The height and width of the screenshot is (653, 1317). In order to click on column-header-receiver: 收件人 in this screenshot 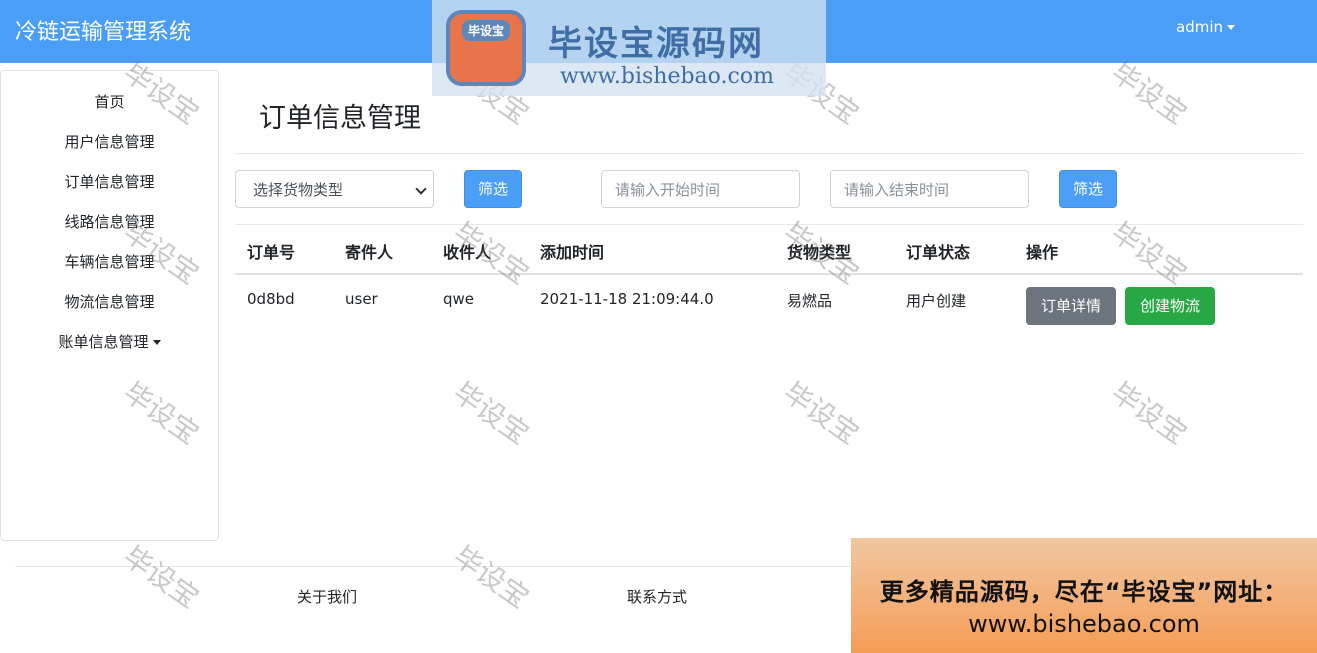, I will do `click(467, 252)`.